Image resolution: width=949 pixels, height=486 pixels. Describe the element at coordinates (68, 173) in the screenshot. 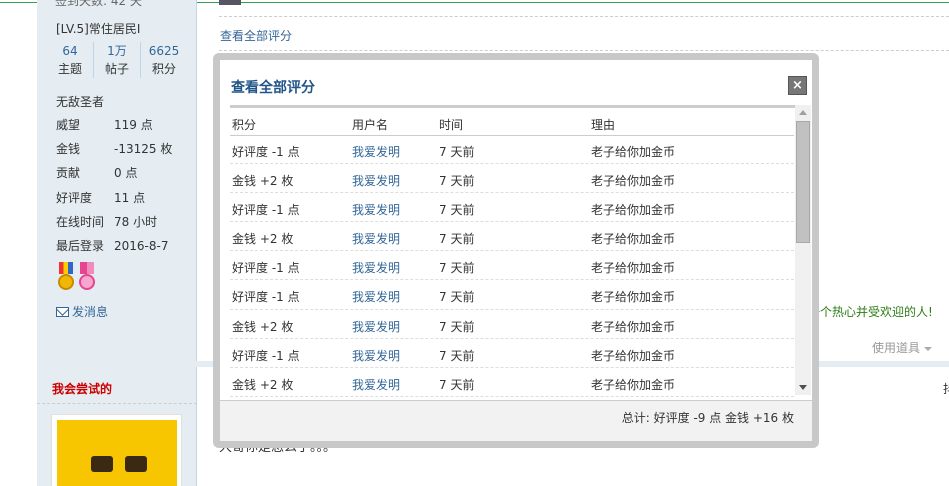

I see `prop-key: 贡献` at that location.